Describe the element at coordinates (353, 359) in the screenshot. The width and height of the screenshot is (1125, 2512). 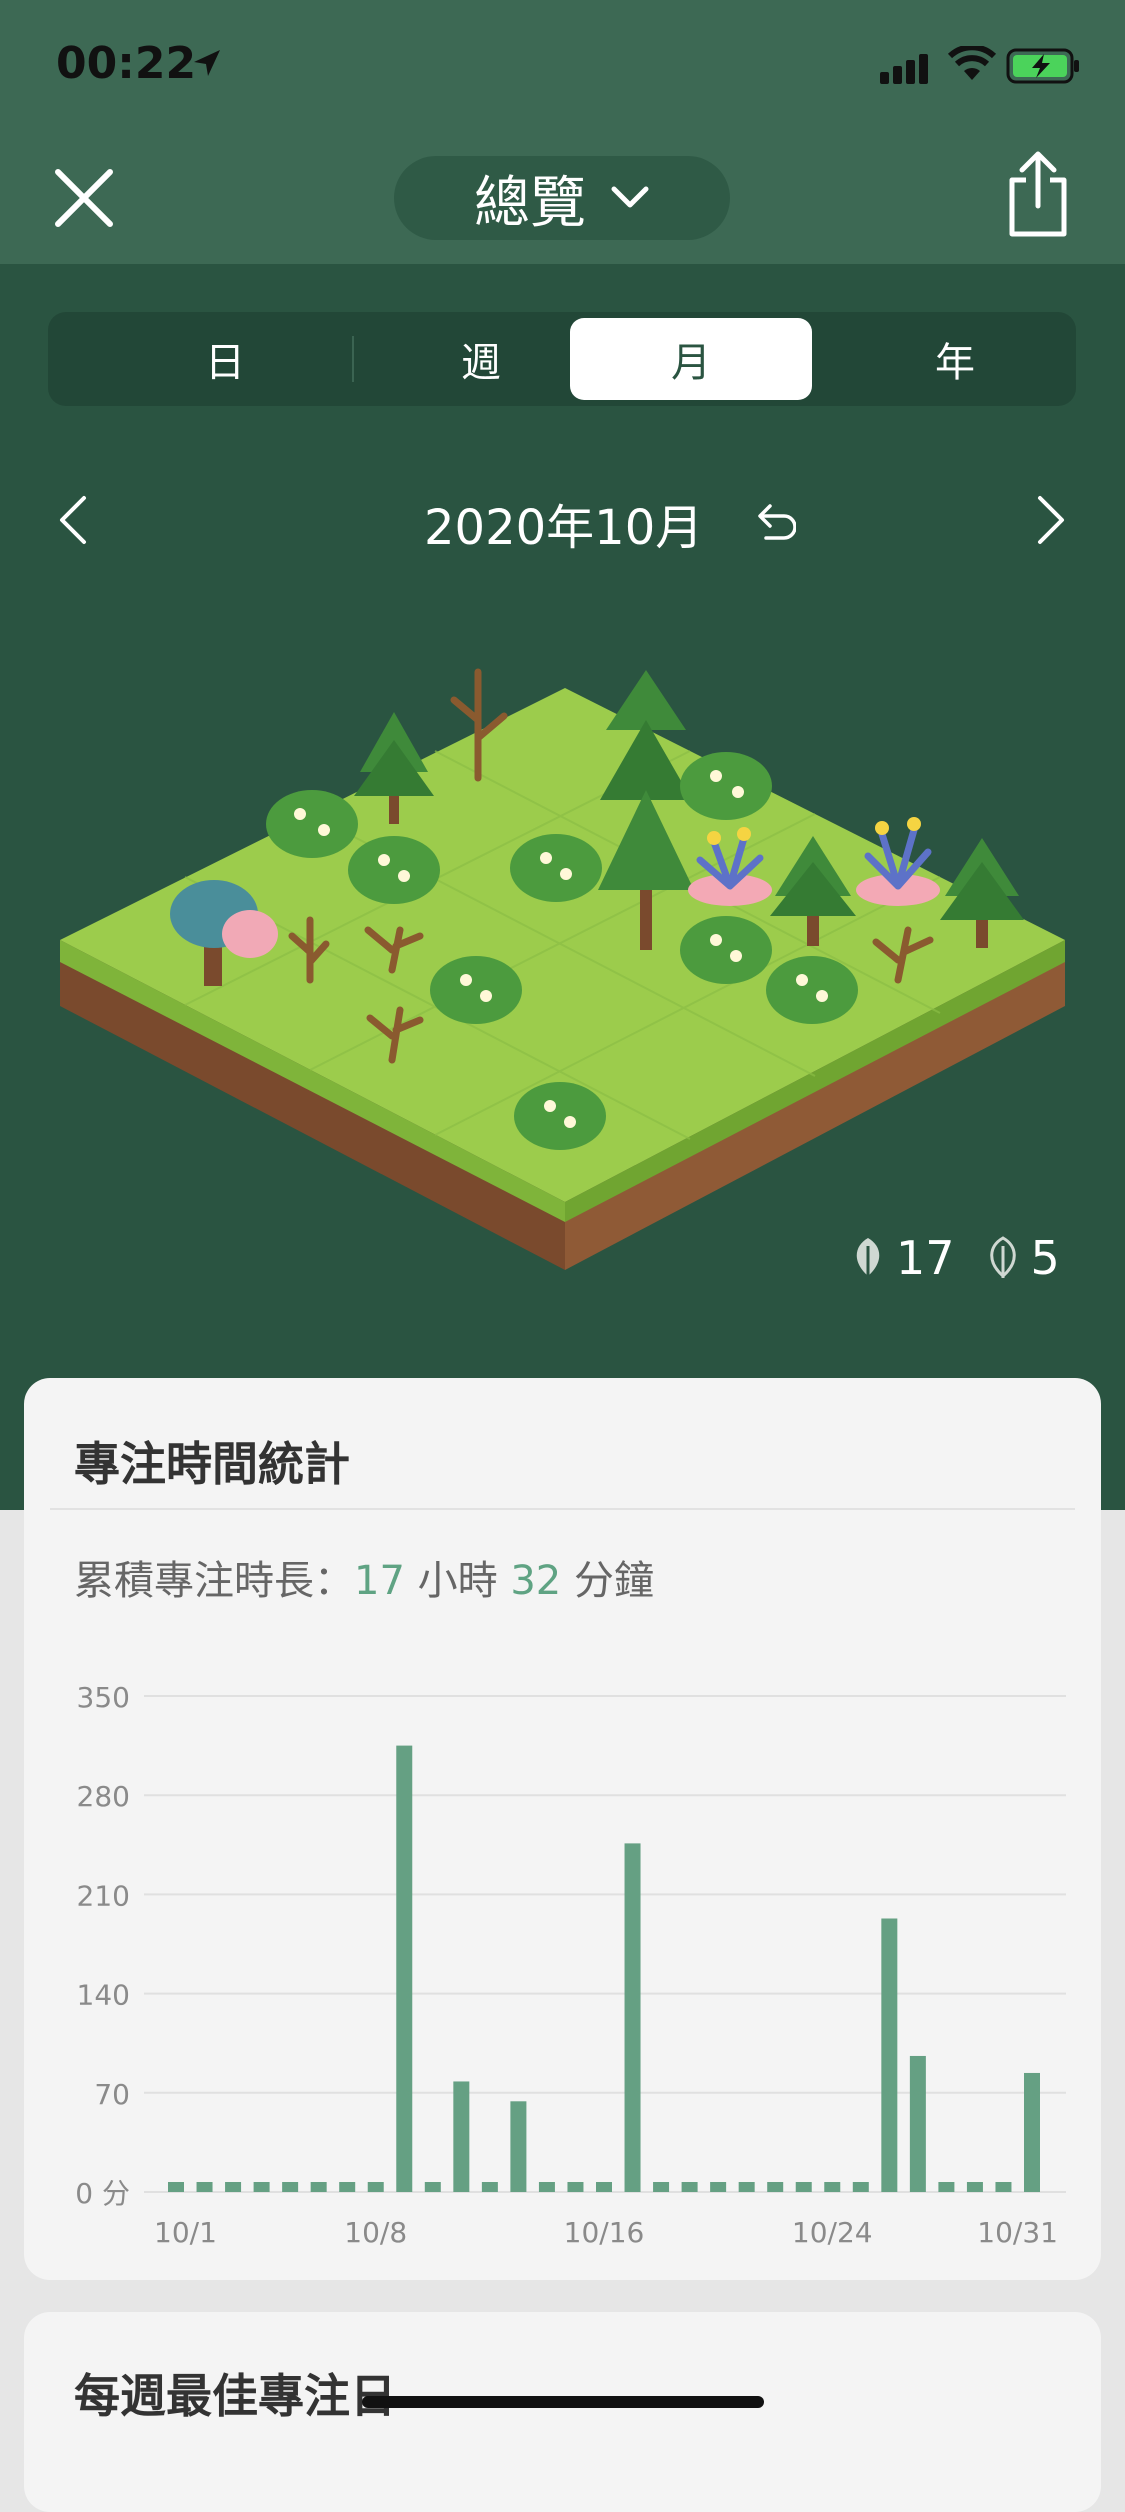
I see `tab-divider` at that location.